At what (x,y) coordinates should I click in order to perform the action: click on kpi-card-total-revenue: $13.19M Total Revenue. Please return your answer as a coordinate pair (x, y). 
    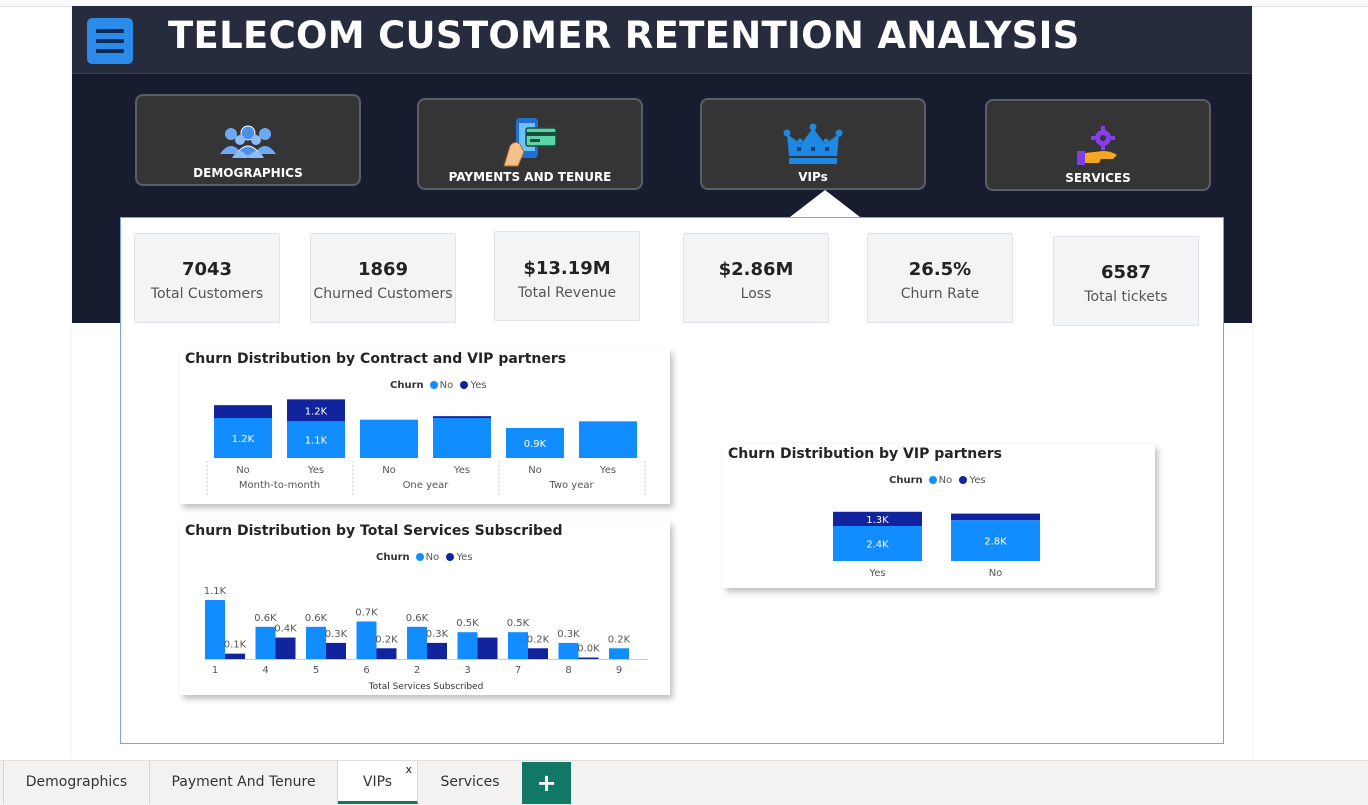
    Looking at the image, I should click on (567, 276).